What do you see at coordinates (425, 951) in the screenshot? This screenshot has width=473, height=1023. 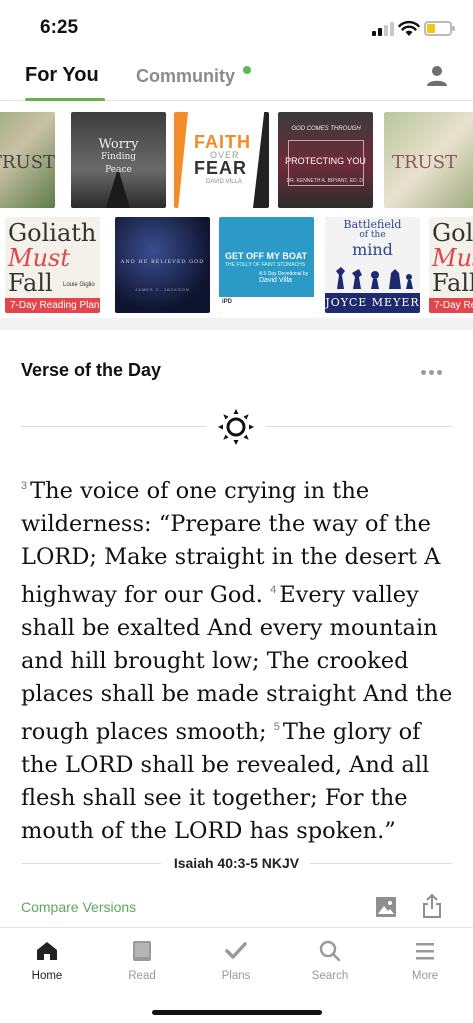 I see `menu-icon` at bounding box center [425, 951].